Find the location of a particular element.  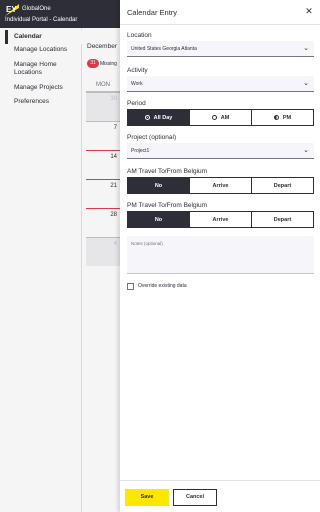

app-subtitle: Individual Portal - Calendar is located at coordinates (41, 20).